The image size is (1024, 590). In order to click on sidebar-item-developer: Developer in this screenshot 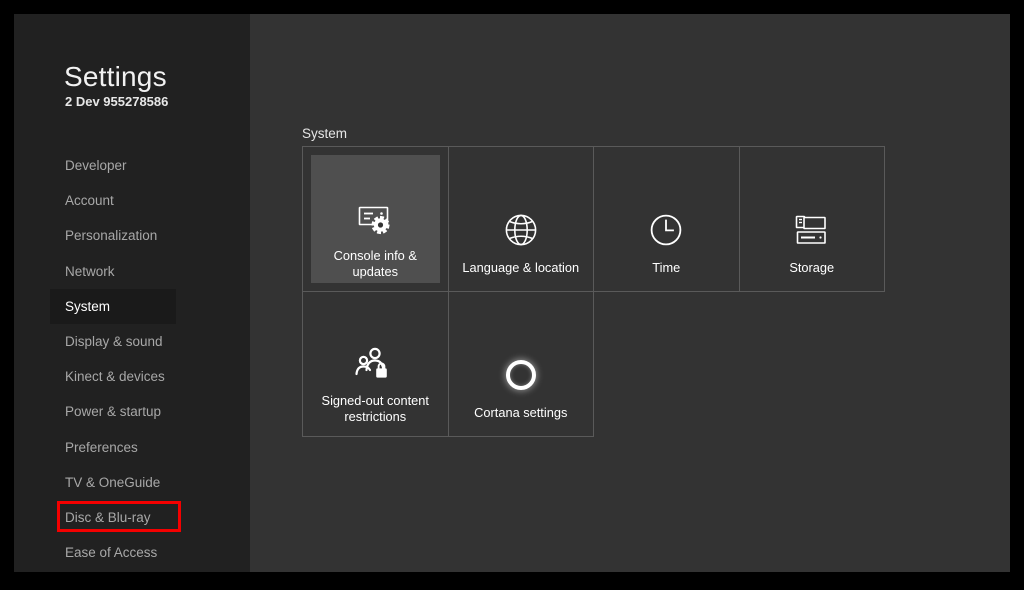, I will do `click(132, 165)`.